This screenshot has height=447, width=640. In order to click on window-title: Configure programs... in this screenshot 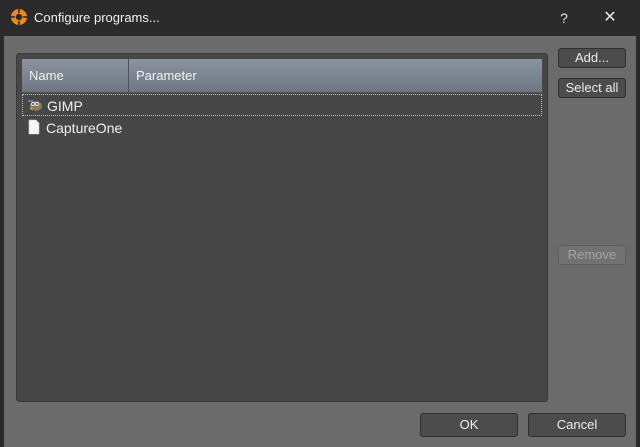, I will do `click(97, 17)`.